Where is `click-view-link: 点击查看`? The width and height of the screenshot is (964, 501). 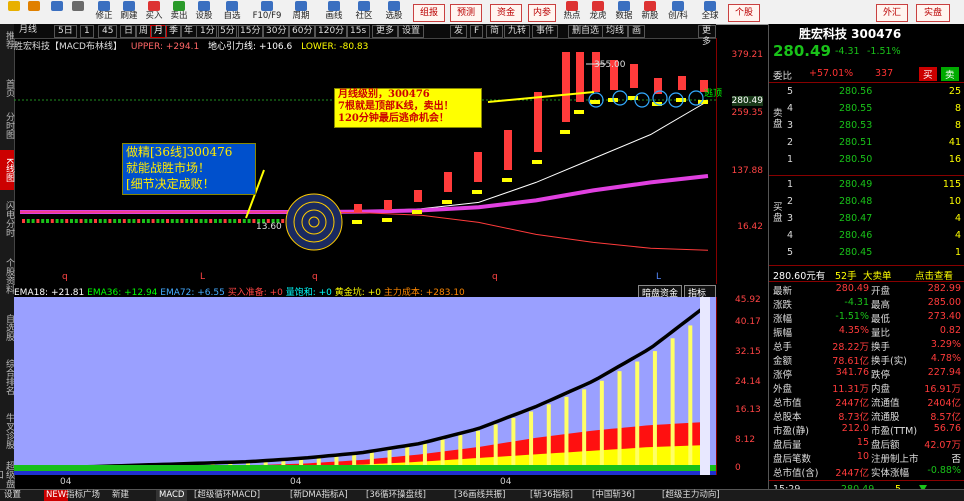
click-view-link: 点击查看 is located at coordinates (934, 275).